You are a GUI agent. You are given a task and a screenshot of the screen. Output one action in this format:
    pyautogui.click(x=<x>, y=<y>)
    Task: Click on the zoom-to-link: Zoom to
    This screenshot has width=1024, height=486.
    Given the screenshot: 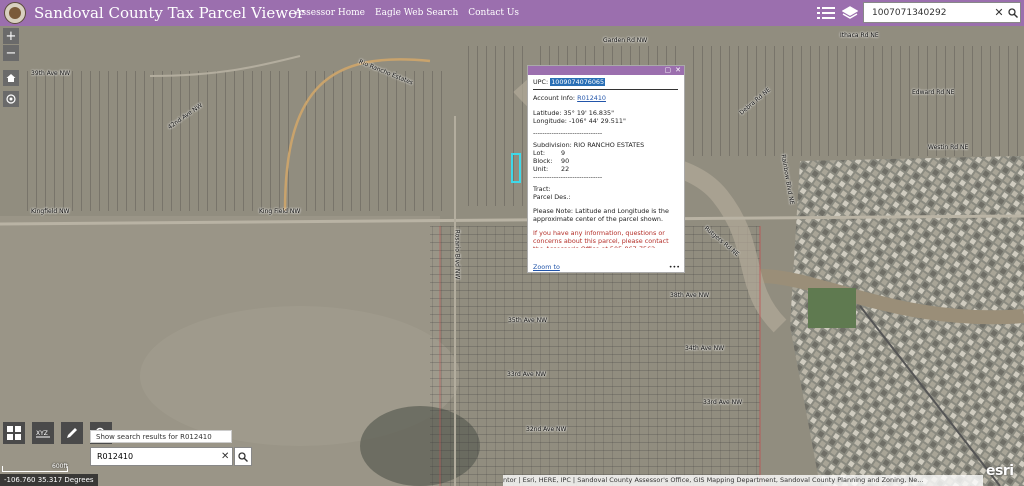 What is the action you would take?
    pyautogui.click(x=546, y=267)
    